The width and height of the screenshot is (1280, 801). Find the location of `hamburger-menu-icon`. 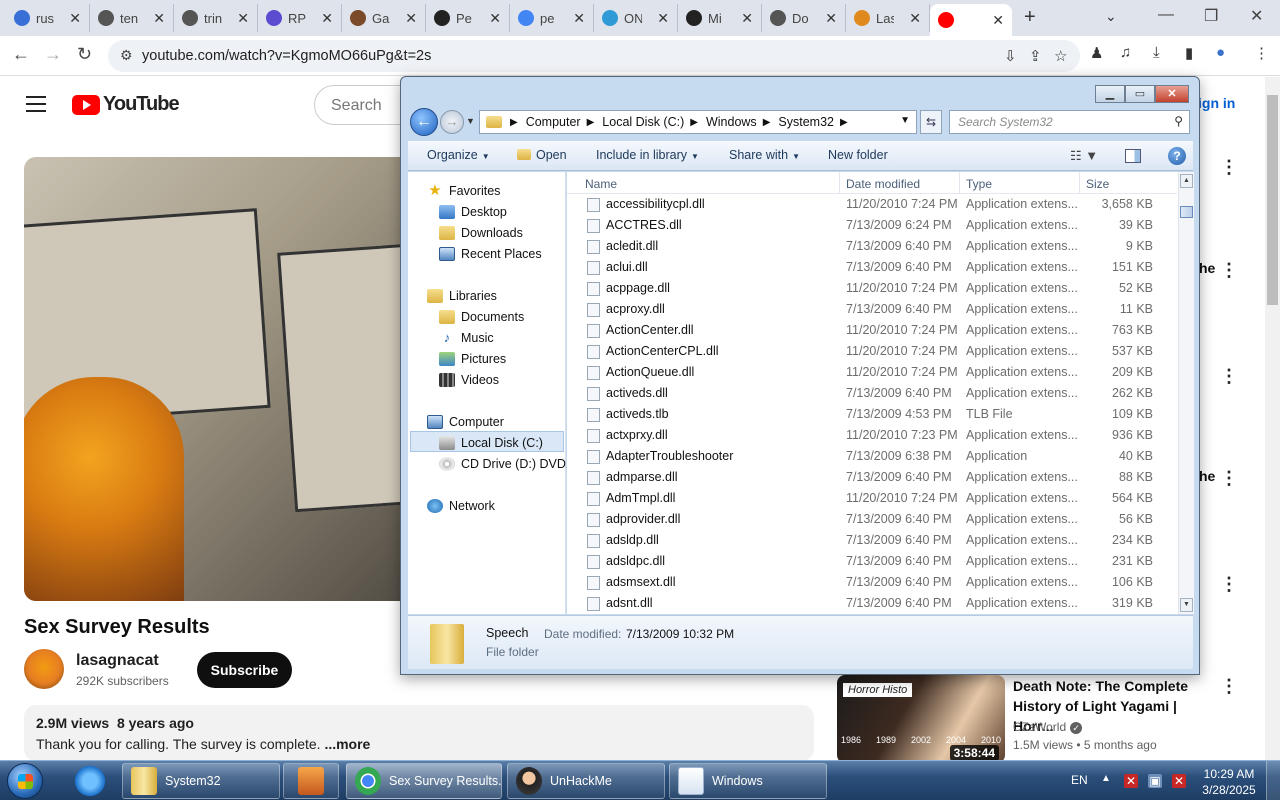

hamburger-menu-icon is located at coordinates (36, 106).